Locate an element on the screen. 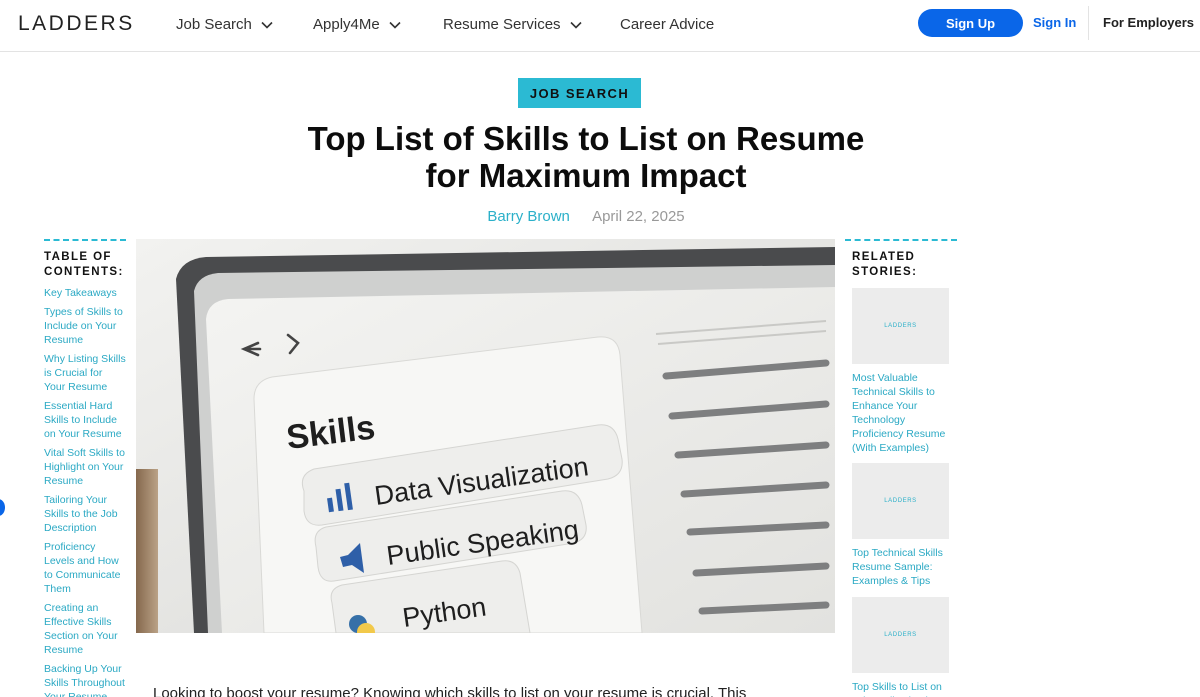 The width and height of the screenshot is (1200, 697). nav-apply4me: Apply4Me is located at coordinates (357, 24).